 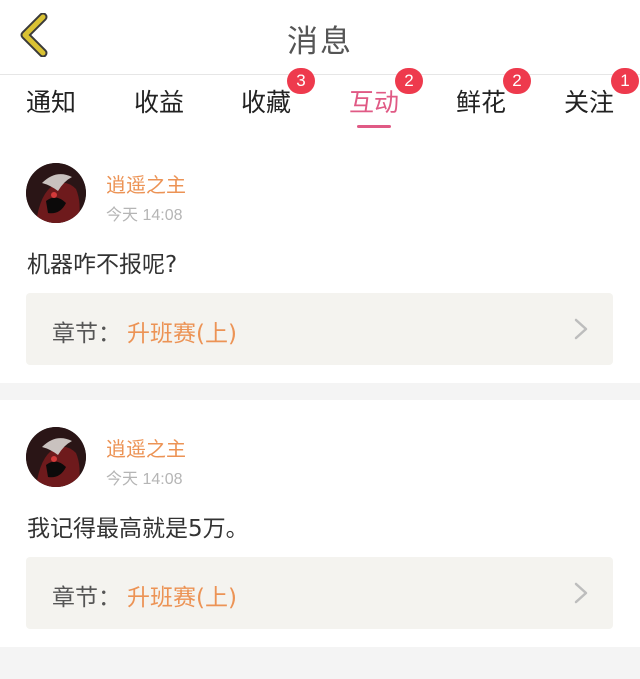 I want to click on tab-notifications: 通知, so click(x=51, y=105).